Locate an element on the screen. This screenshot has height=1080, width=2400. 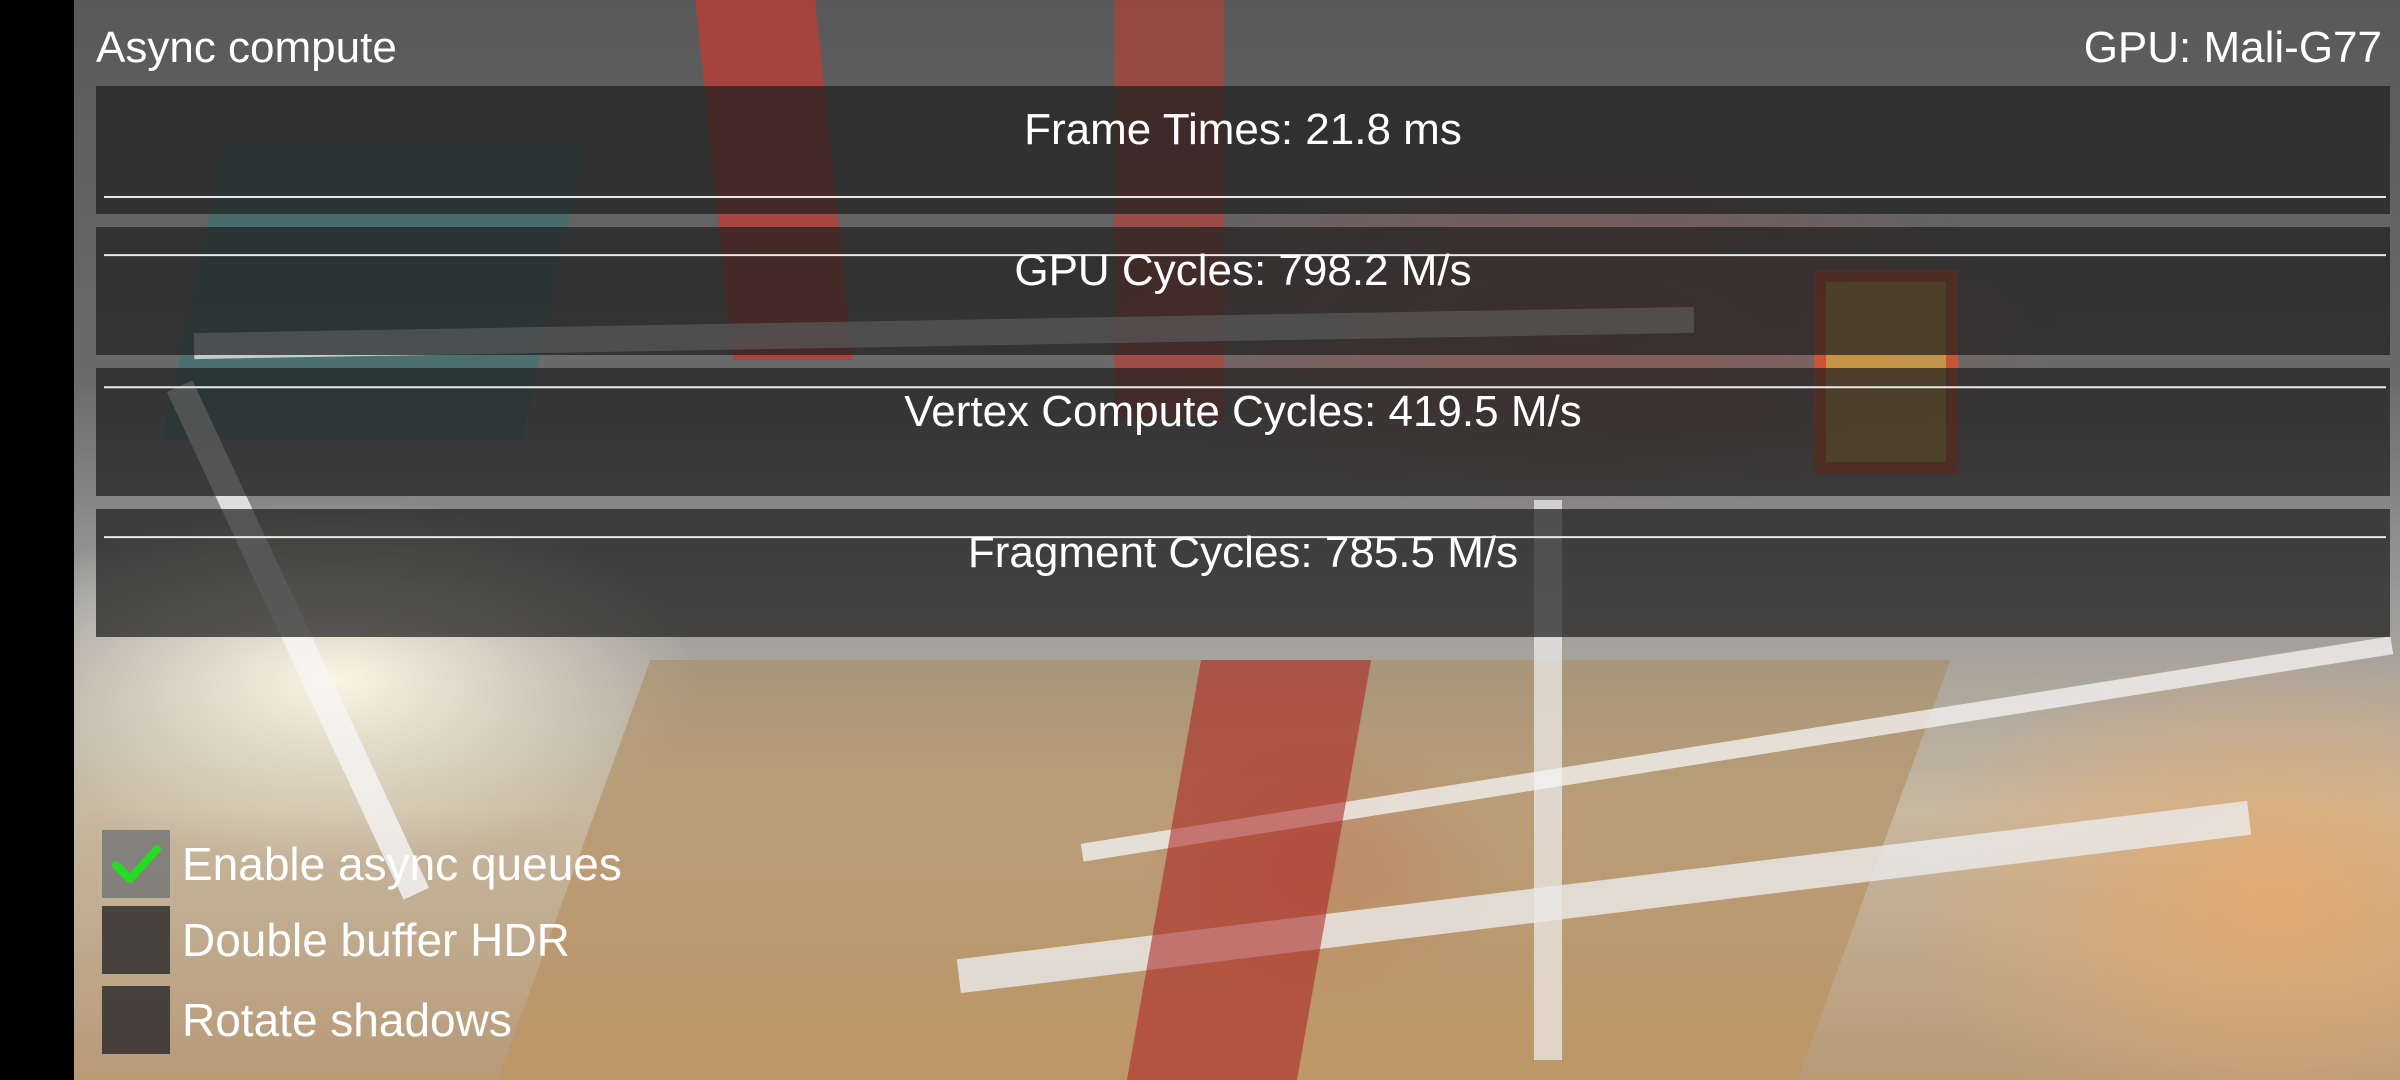
left-black-bar is located at coordinates (37, 540).